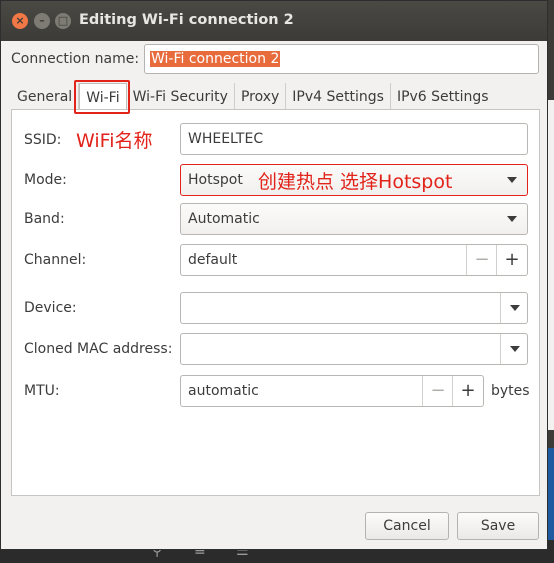  What do you see at coordinates (354, 139) in the screenshot?
I see `ssid-input: WHEELTEC` at bounding box center [354, 139].